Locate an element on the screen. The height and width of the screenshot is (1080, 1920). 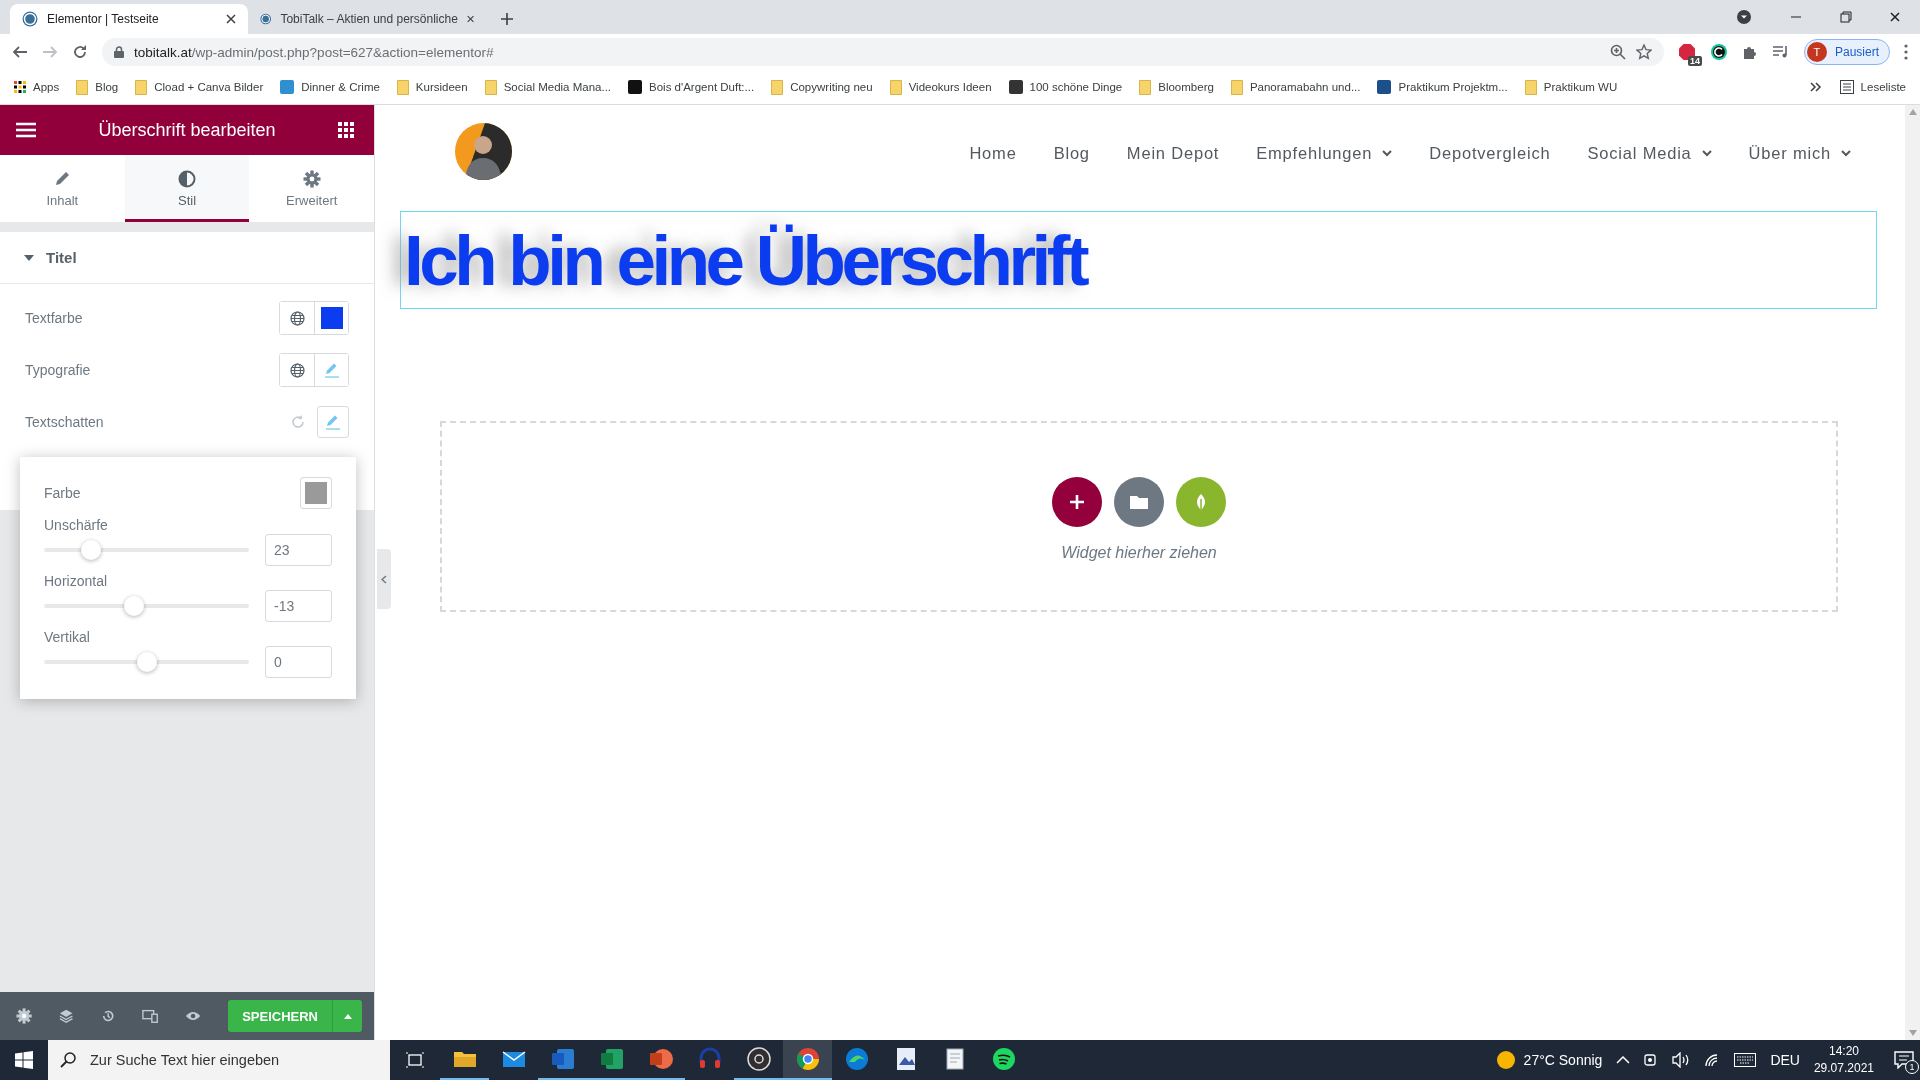
panel-tab: Stil is located at coordinates (187, 188).